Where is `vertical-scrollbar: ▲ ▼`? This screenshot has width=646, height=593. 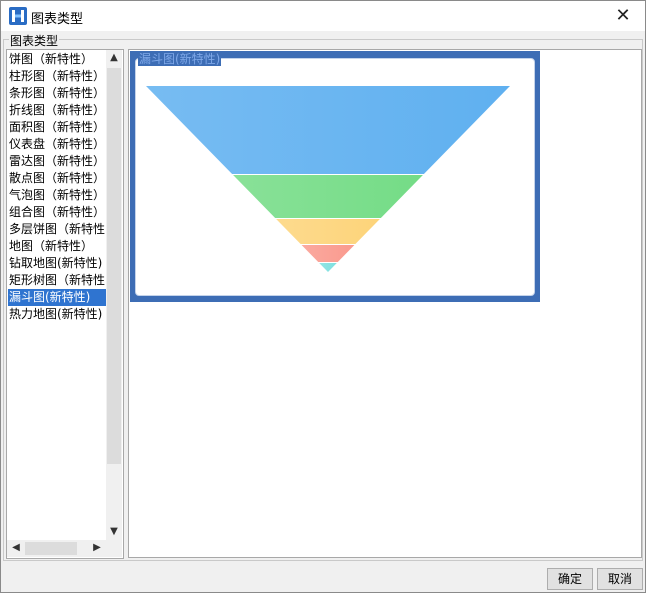
vertical-scrollbar: ▲ ▼ is located at coordinates (114, 295).